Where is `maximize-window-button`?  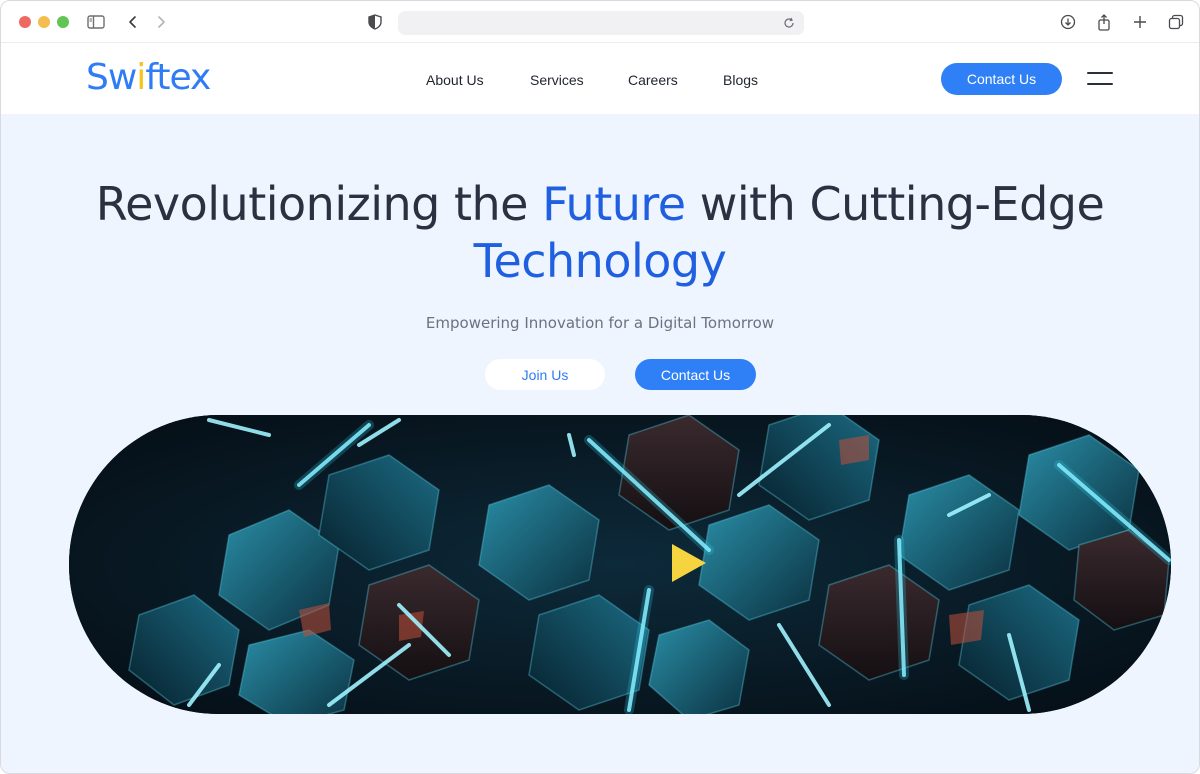 maximize-window-button is located at coordinates (63, 22).